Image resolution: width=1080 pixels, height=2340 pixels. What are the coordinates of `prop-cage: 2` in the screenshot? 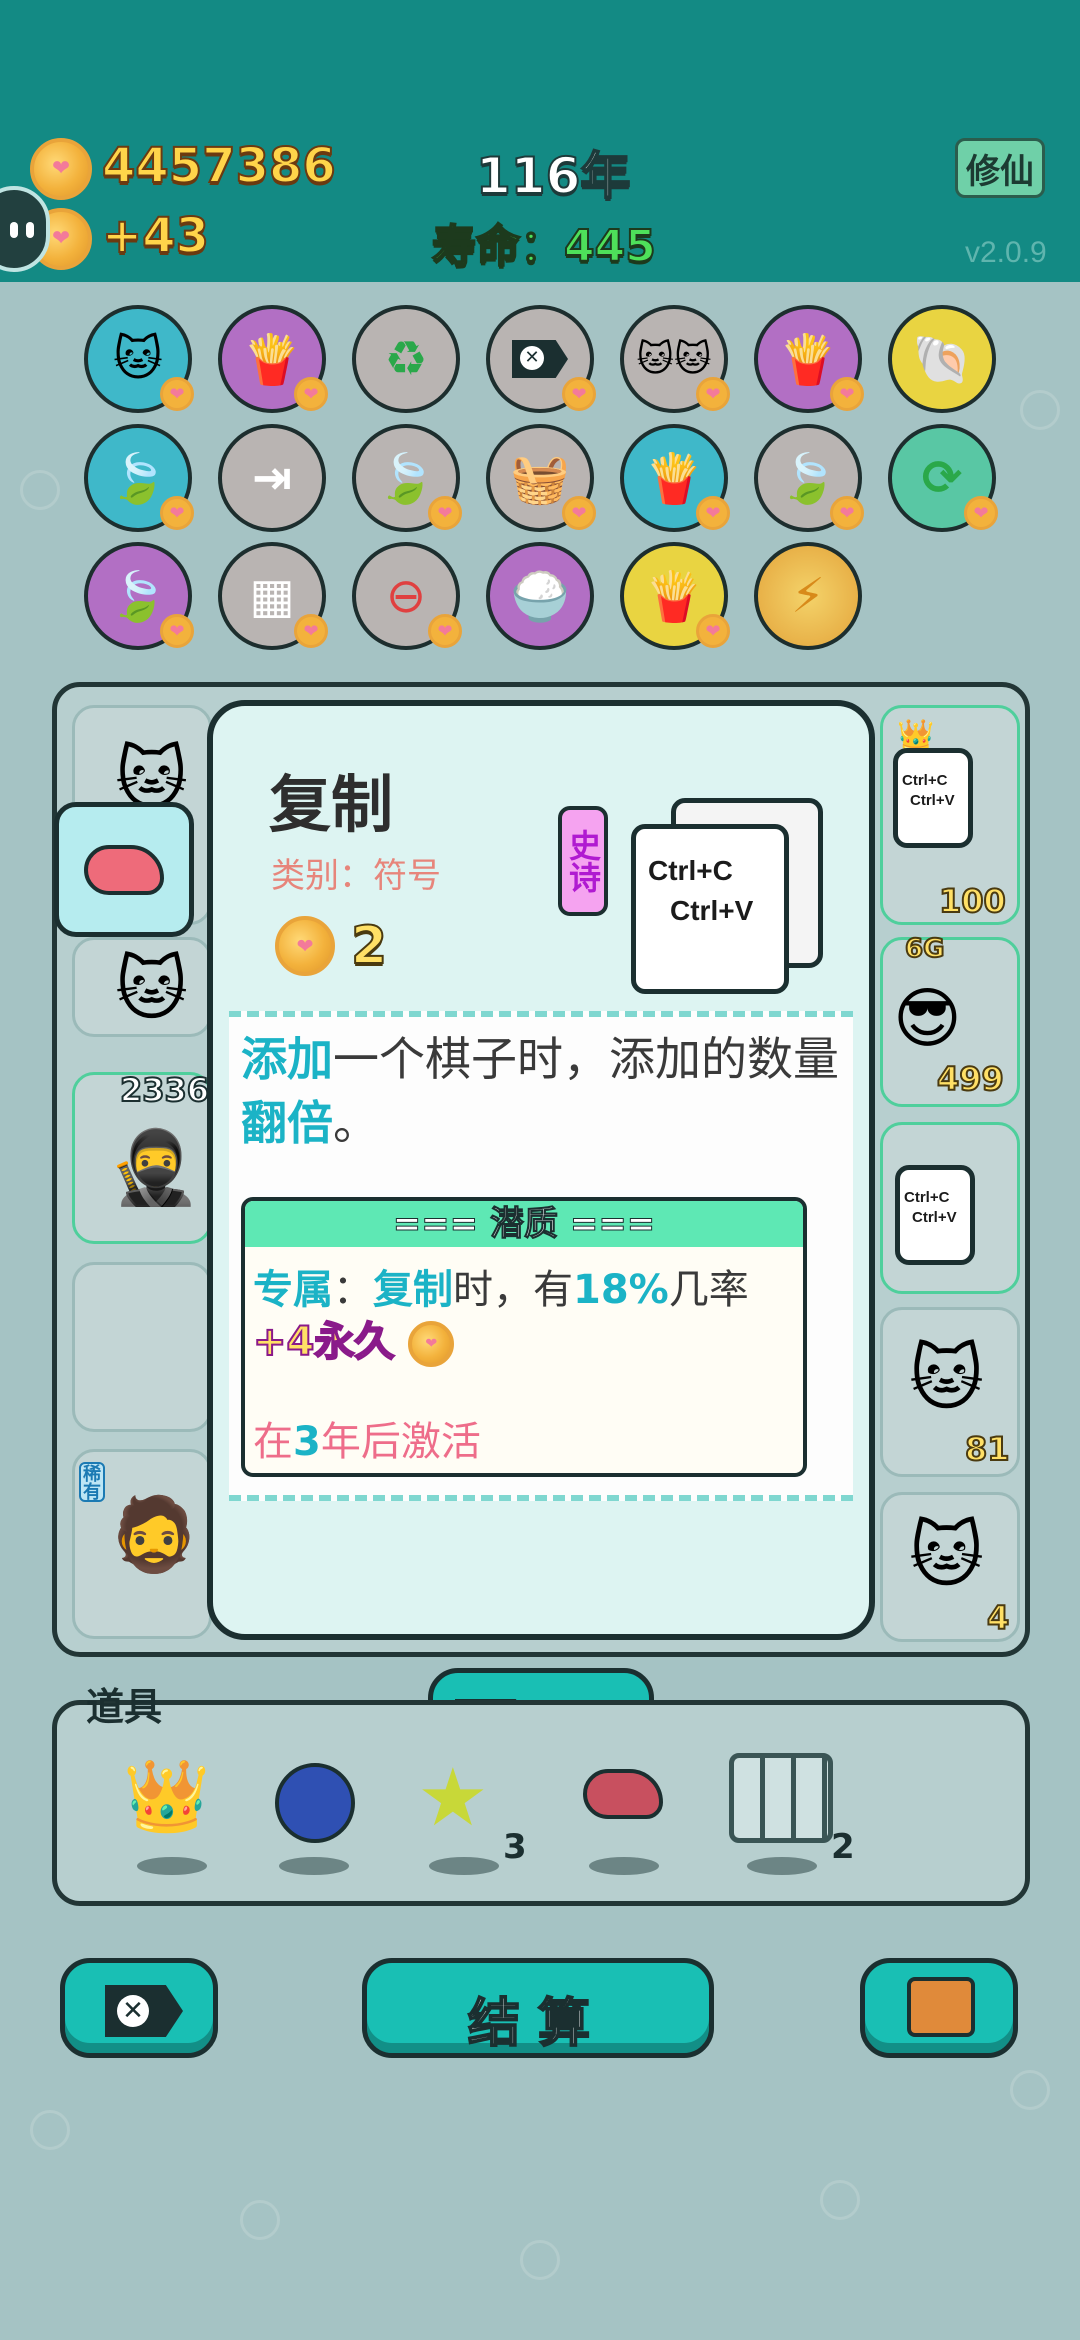 It's located at (787, 1815).